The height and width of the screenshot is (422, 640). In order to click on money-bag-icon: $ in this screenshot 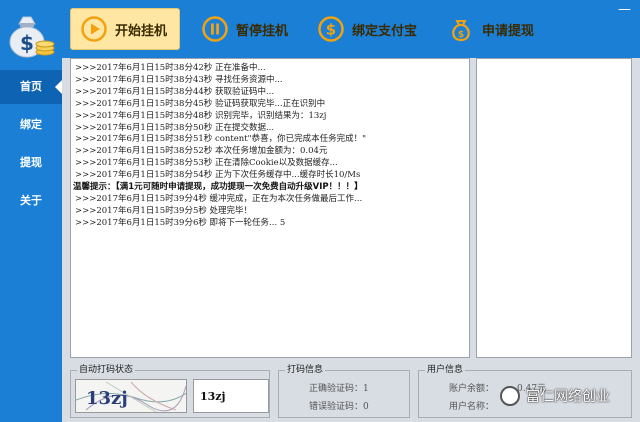, I will do `click(461, 31)`.